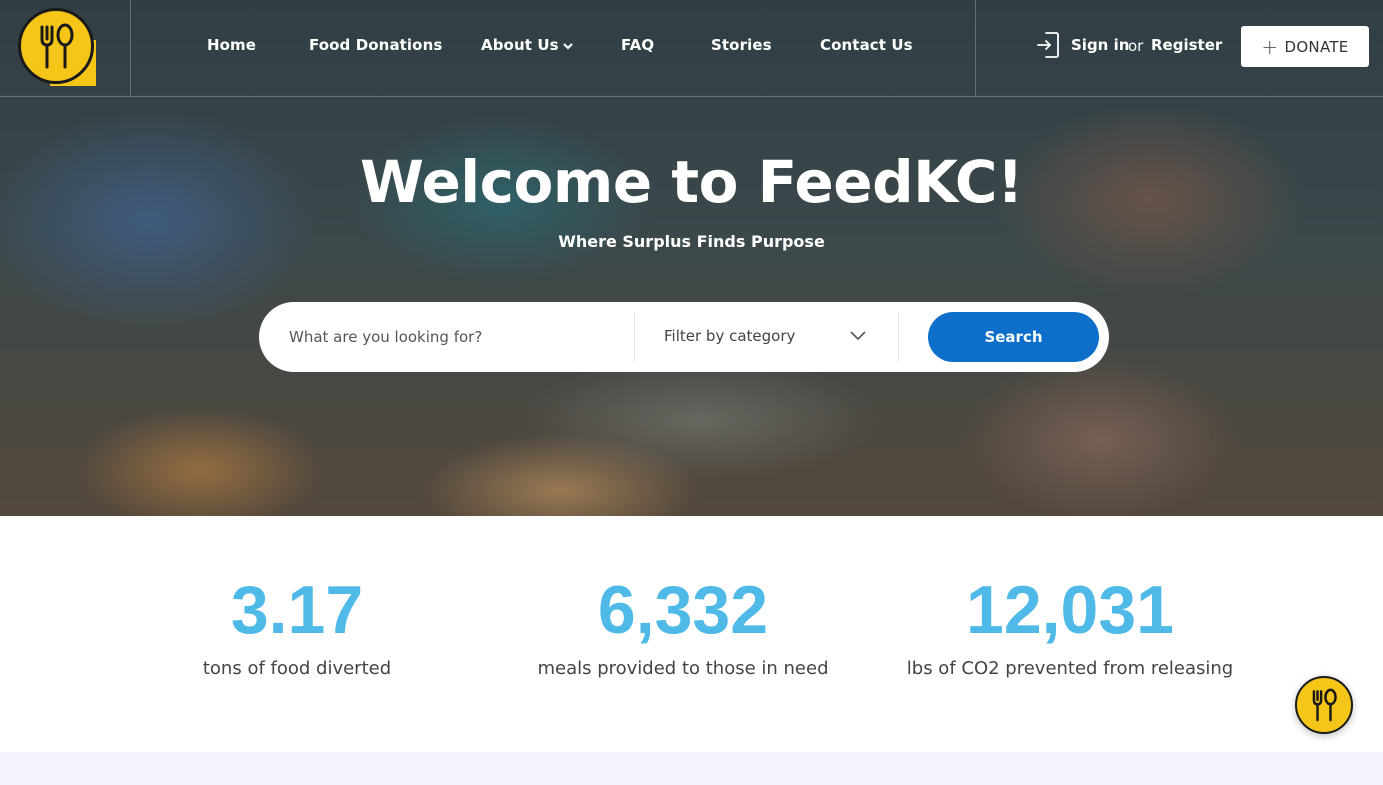 This screenshot has height=785, width=1383. Describe the element at coordinates (1186, 45) in the screenshot. I see `register-link: Register` at that location.